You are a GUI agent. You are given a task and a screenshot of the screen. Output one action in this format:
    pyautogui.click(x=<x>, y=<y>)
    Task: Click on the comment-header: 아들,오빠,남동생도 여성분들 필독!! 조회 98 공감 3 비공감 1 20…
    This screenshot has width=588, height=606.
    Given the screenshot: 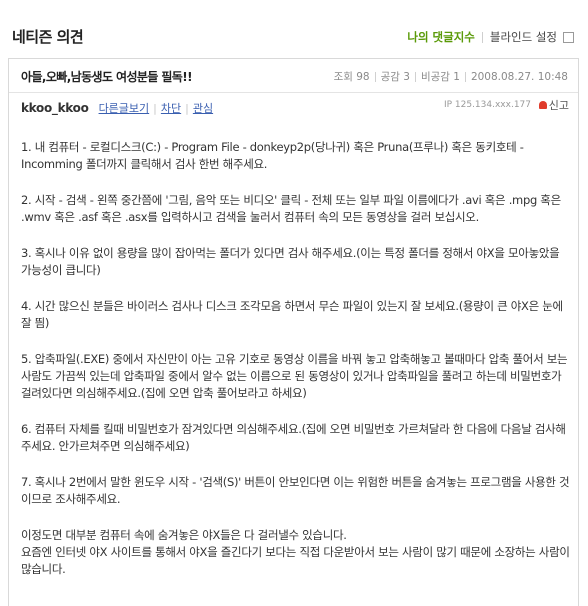 What is the action you would take?
    pyautogui.click(x=293, y=76)
    